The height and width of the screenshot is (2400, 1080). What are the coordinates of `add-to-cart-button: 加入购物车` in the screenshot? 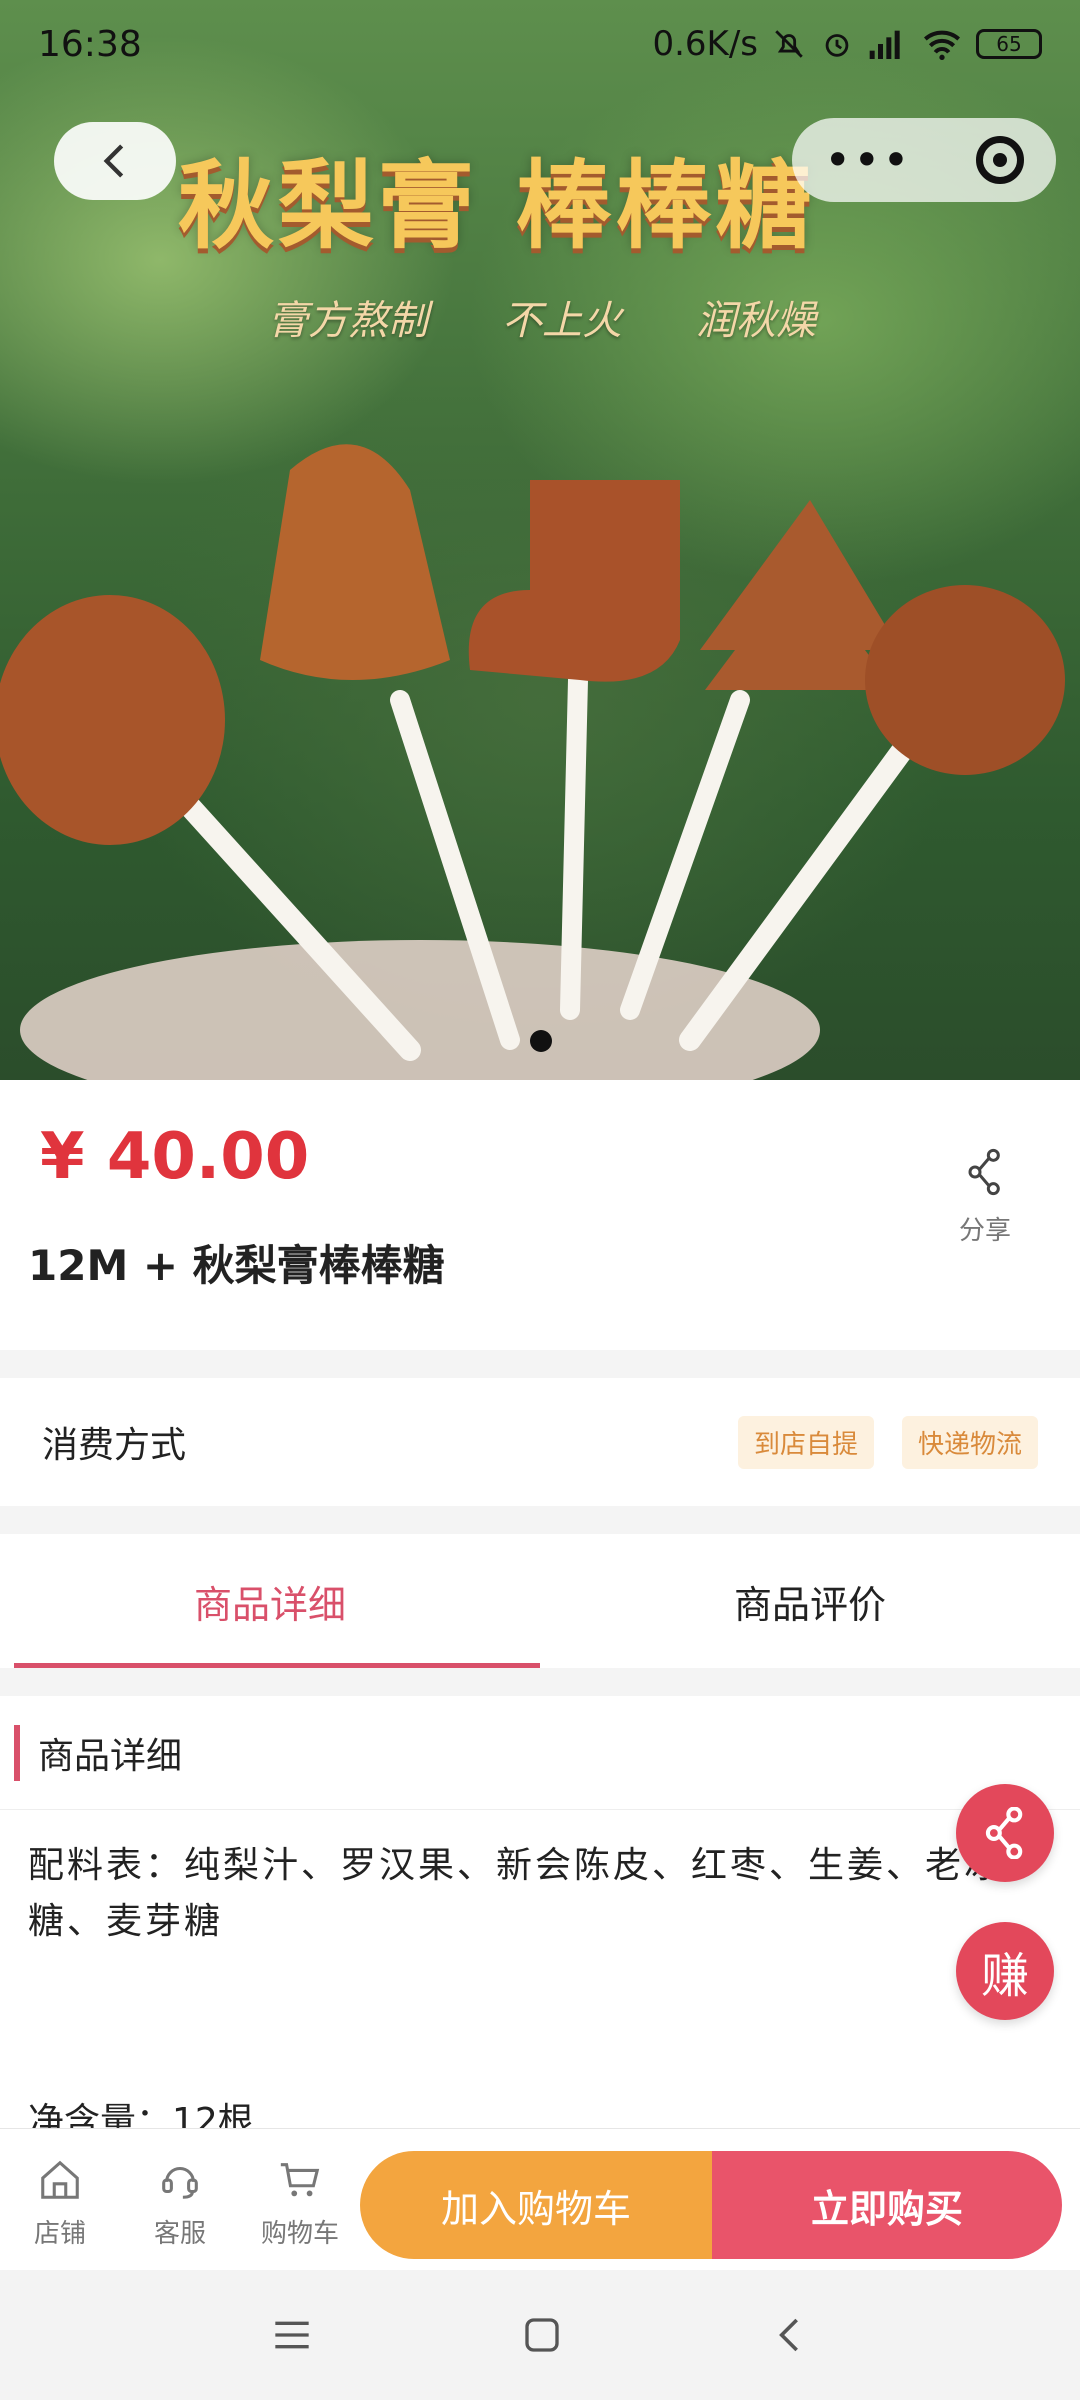 It's located at (536, 2205).